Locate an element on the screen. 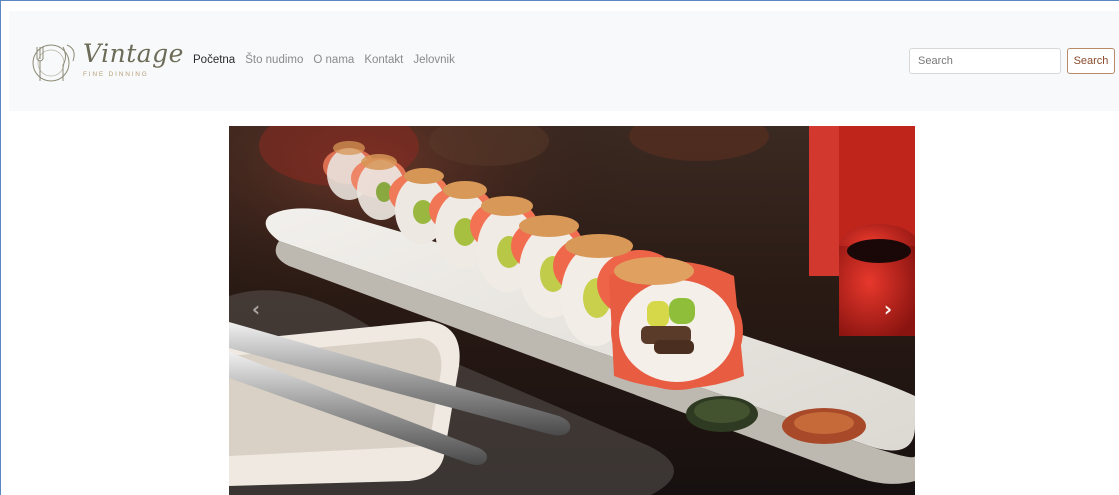  nav-item-o-nama: O nama is located at coordinates (333, 60).